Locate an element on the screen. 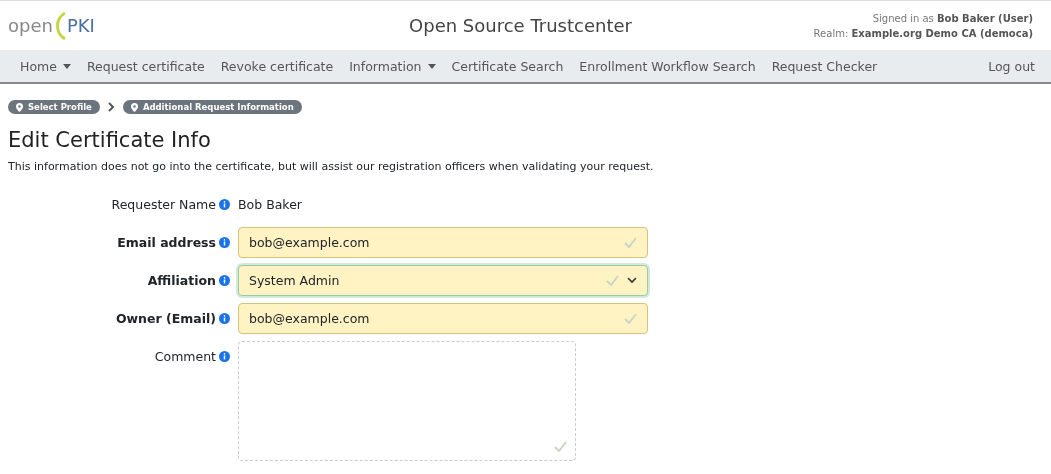  nav-link: Request certificate is located at coordinates (145, 66).